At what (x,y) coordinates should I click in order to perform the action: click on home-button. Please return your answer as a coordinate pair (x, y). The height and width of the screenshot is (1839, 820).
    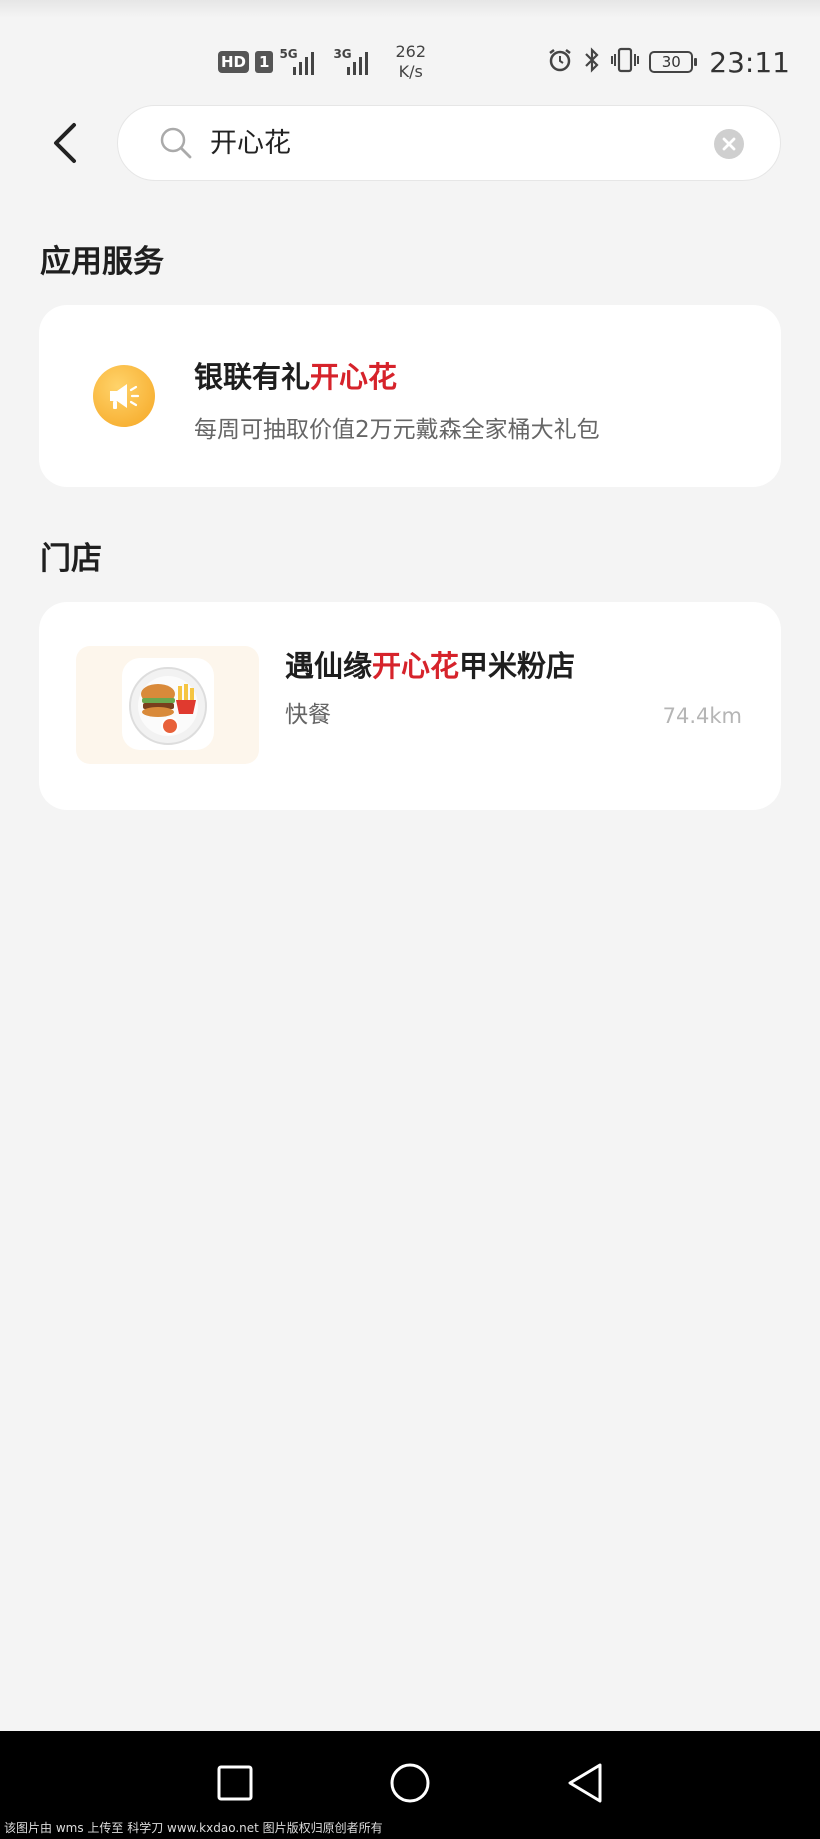
    Looking at the image, I should click on (410, 1783).